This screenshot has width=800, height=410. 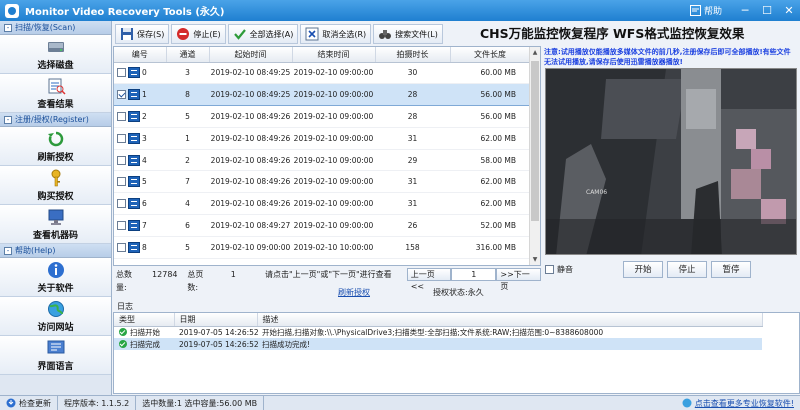 What do you see at coordinates (12, 10) in the screenshot?
I see `app-icon` at bounding box center [12, 10].